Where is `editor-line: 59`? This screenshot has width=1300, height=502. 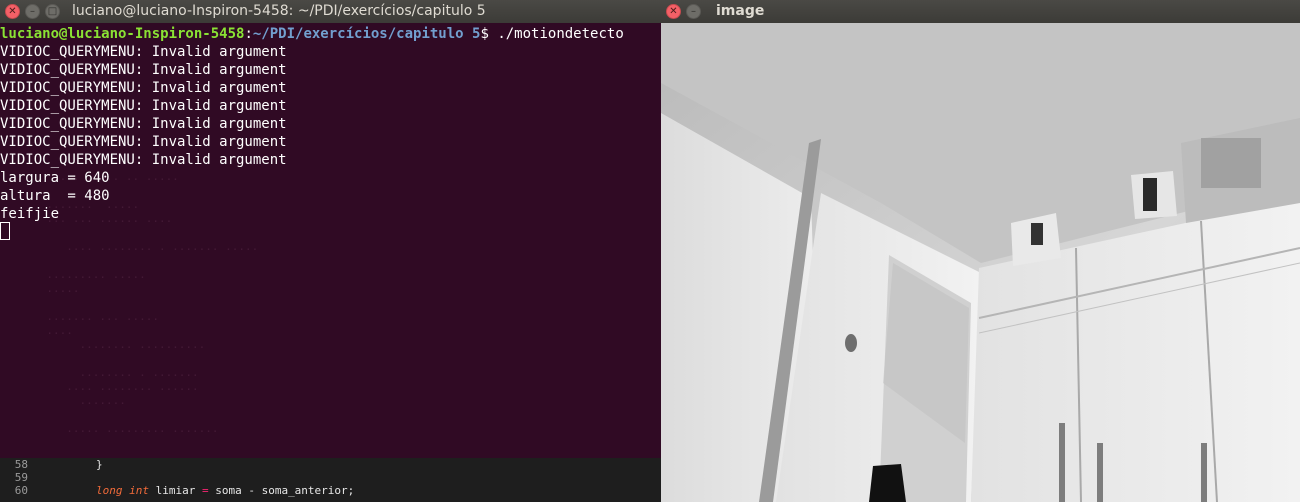 editor-line: 59 is located at coordinates (330, 477).